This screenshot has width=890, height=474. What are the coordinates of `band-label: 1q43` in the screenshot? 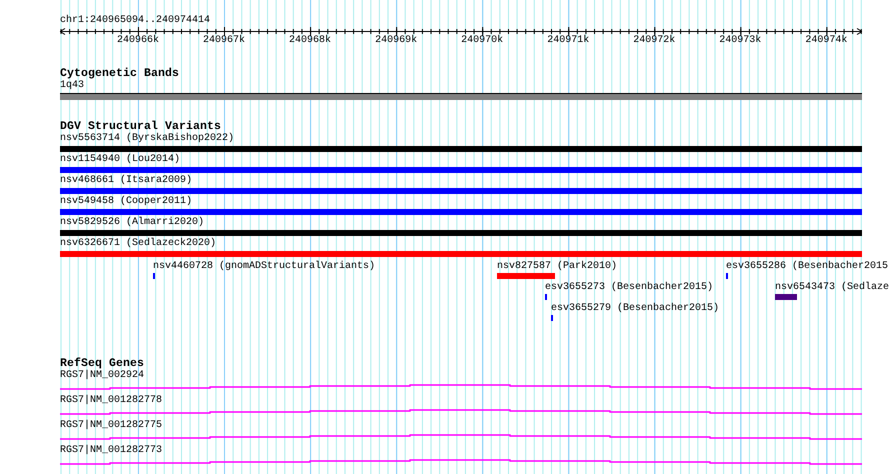 It's located at (73, 86).